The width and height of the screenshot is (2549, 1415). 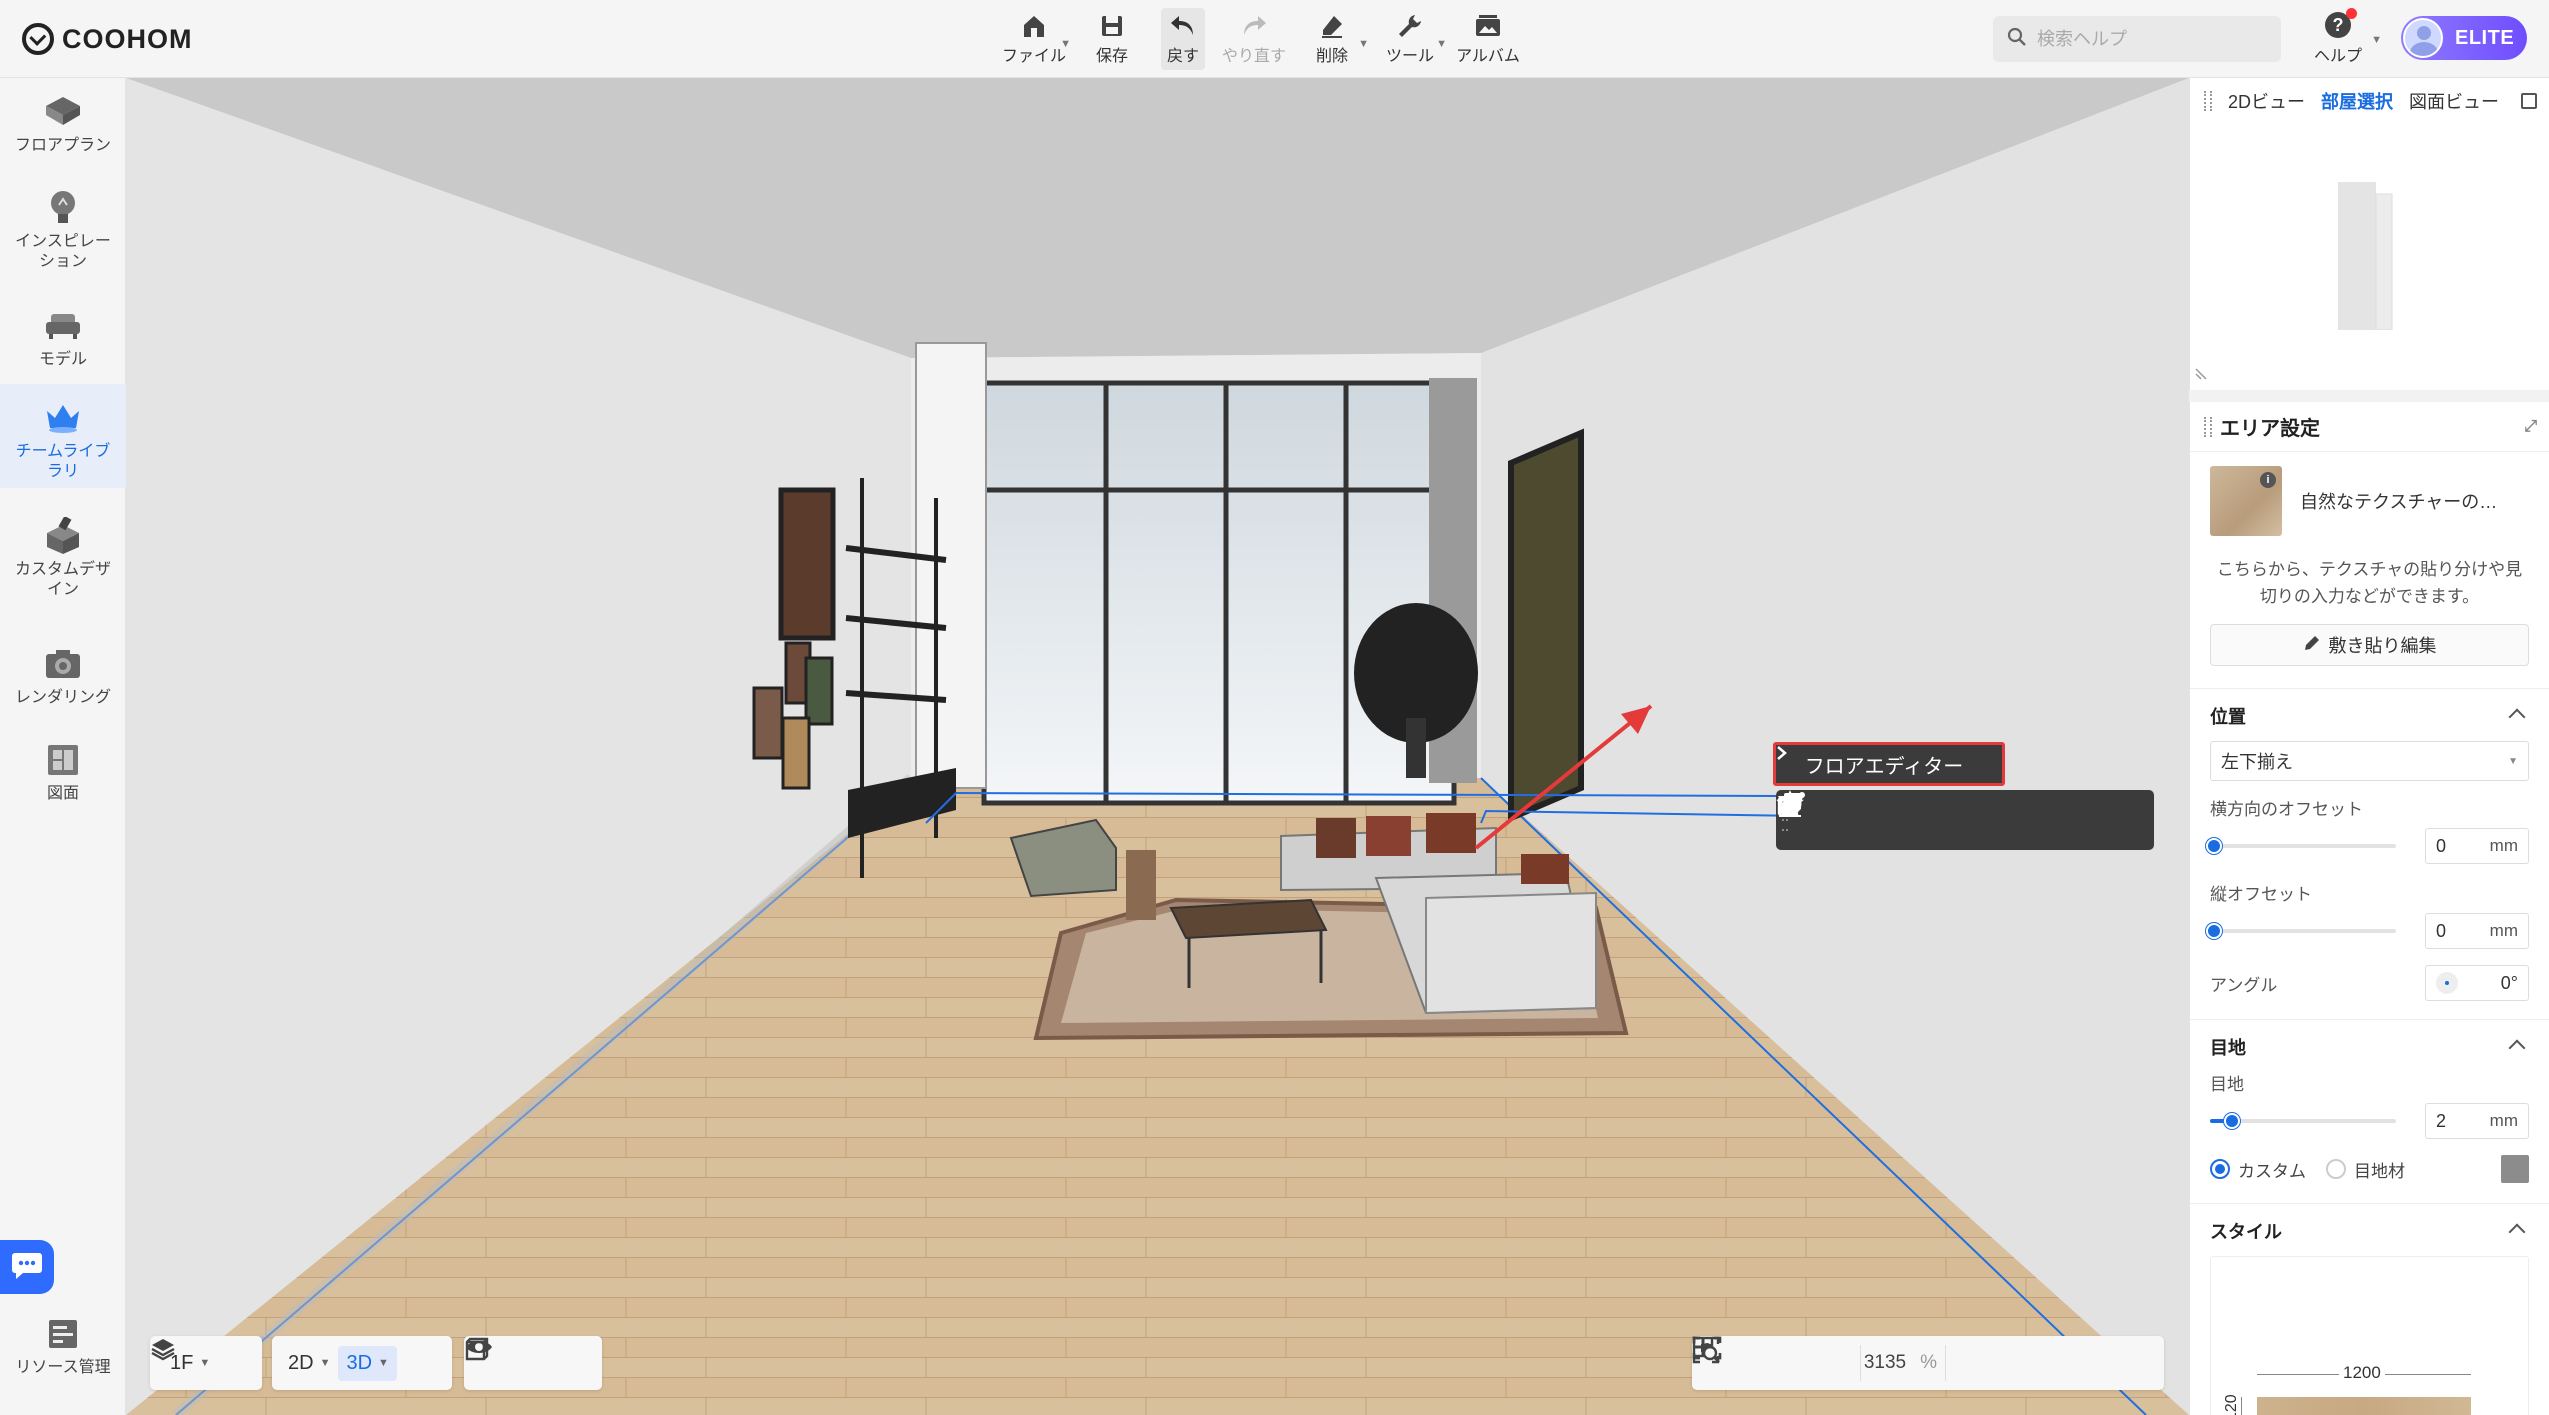 I want to click on custom-design-icon, so click(x=63, y=536).